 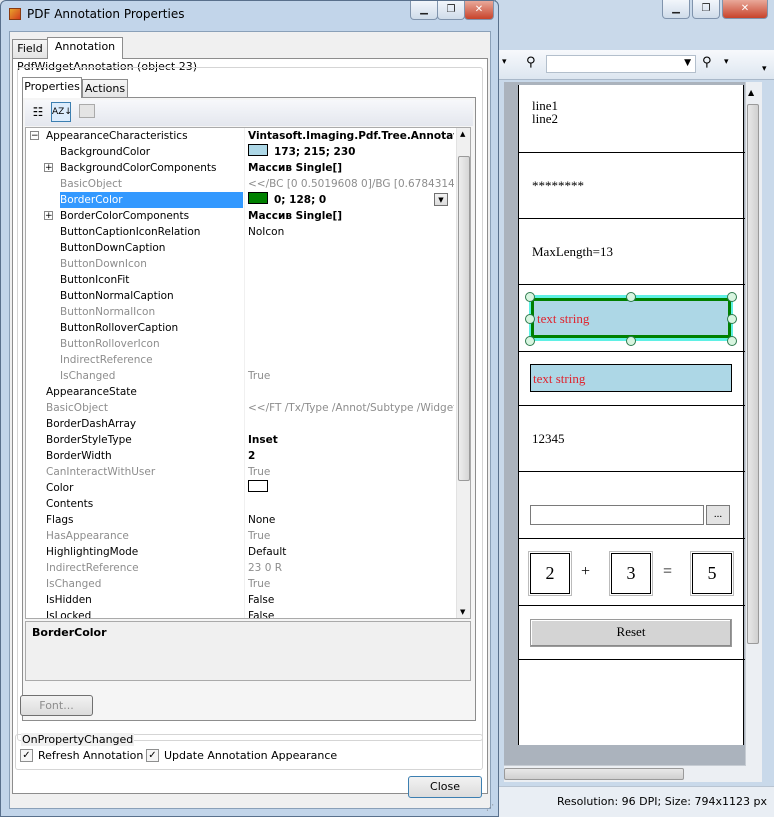 I want to click on property-value: Массив Single[], so click(x=349, y=216).